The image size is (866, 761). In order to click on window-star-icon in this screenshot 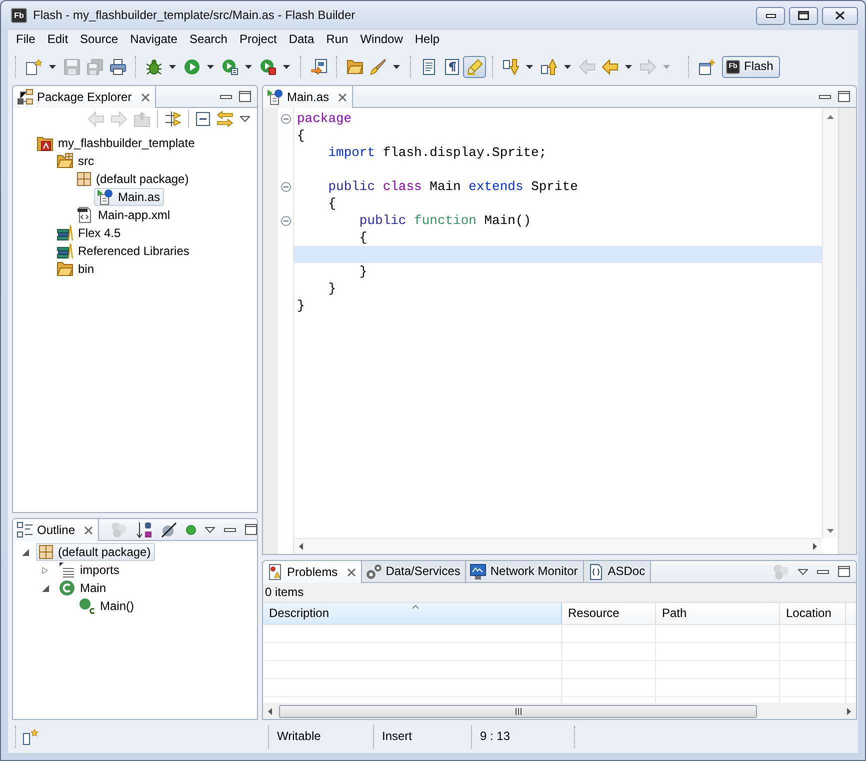, I will do `click(31, 736)`.